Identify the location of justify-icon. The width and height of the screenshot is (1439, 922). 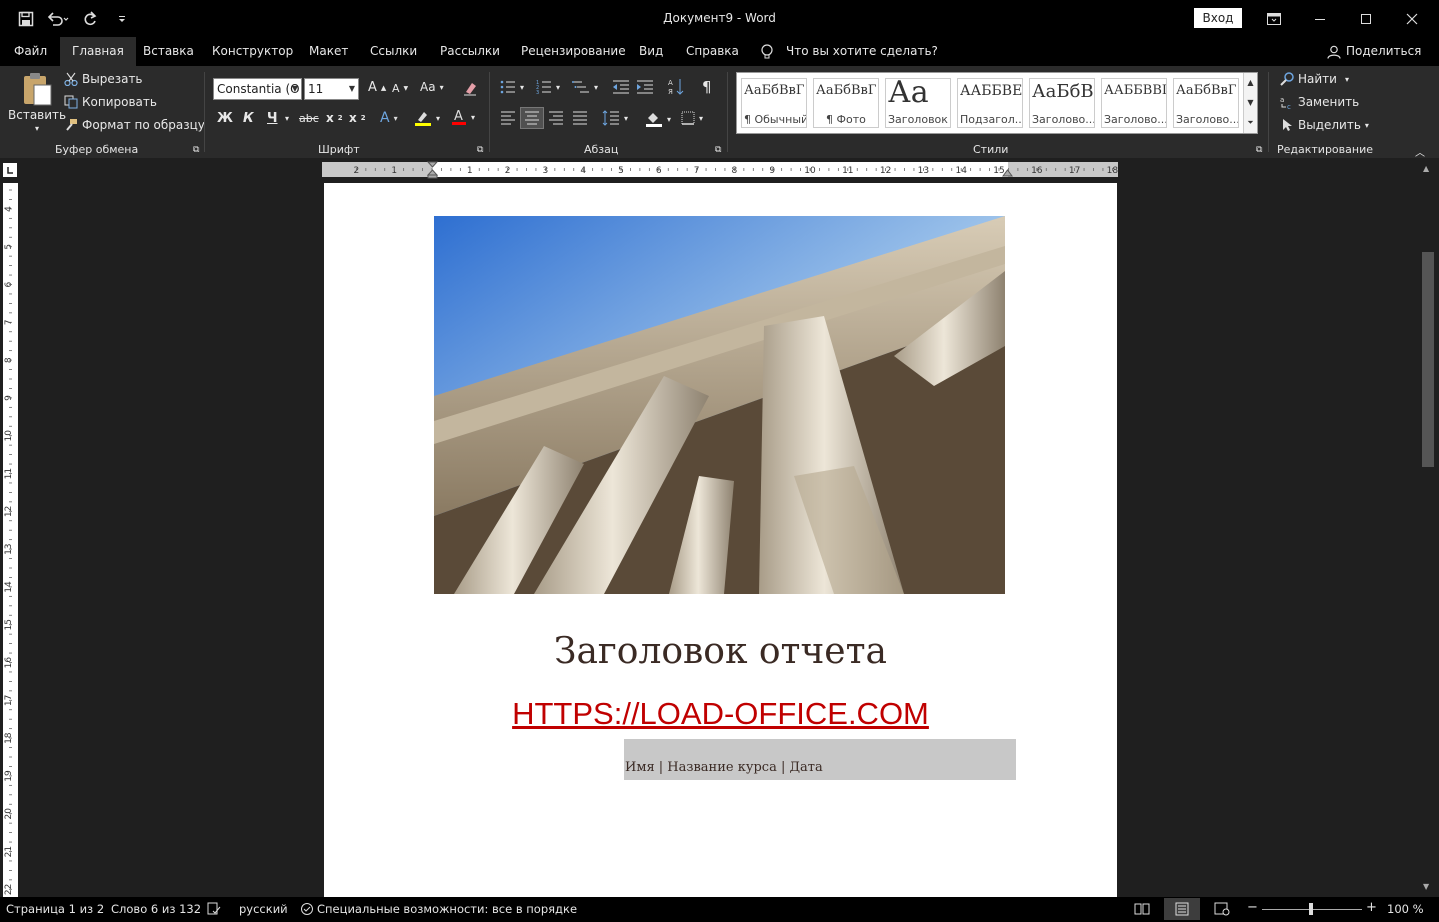
(580, 118).